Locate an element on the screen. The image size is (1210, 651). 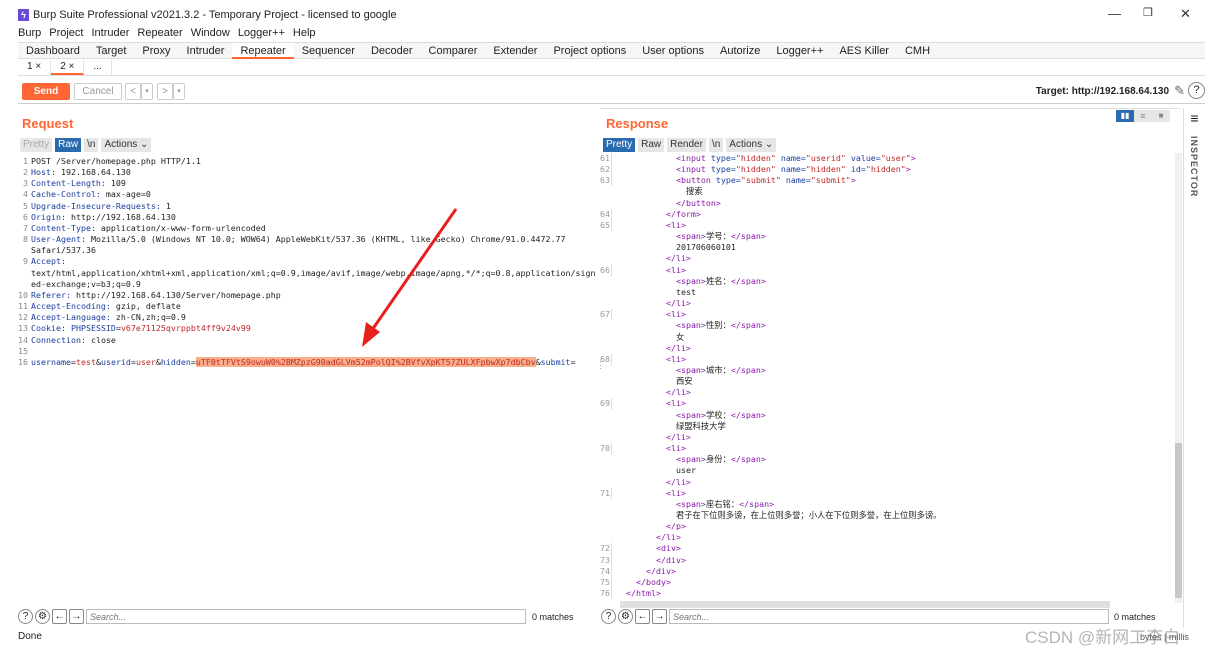
menu-logger: Logger++ is located at coordinates (261, 33).